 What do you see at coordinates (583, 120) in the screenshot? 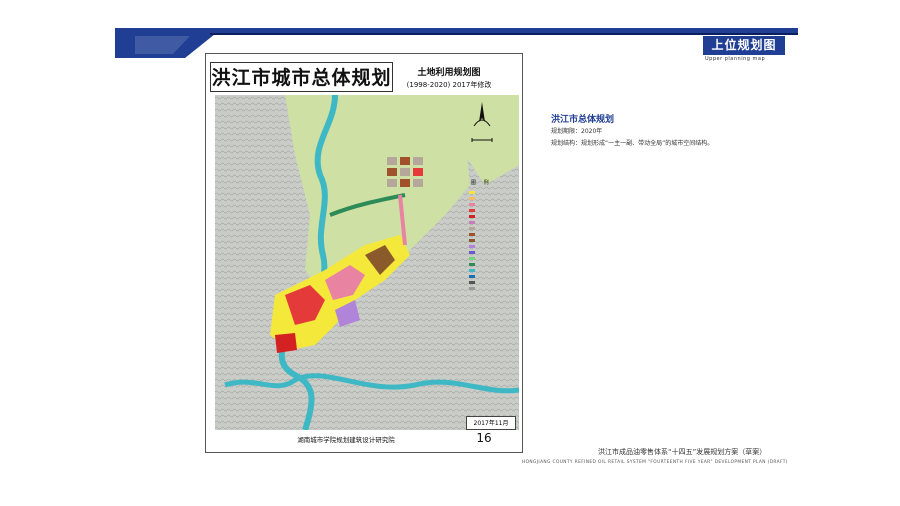
I see `plan-heading: 洪江市总体规划` at bounding box center [583, 120].